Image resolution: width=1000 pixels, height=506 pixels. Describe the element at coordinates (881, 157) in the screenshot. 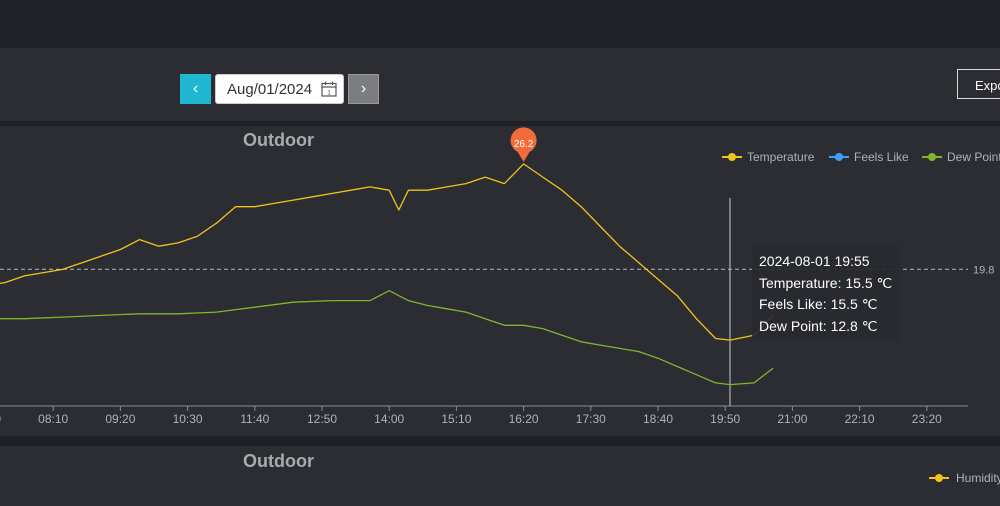

I see `legend-feels-like-label: Feels Like` at that location.